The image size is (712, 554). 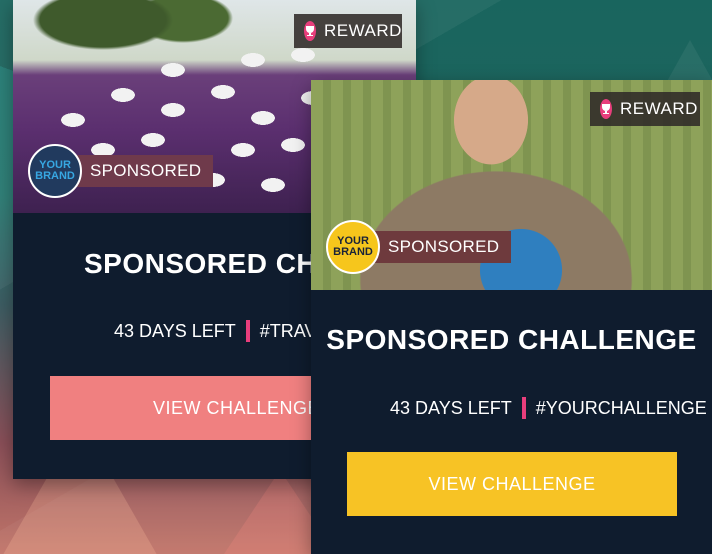 What do you see at coordinates (511, 339) in the screenshot?
I see `challenge-title: SPONSORED CHALLENGE` at bounding box center [511, 339].